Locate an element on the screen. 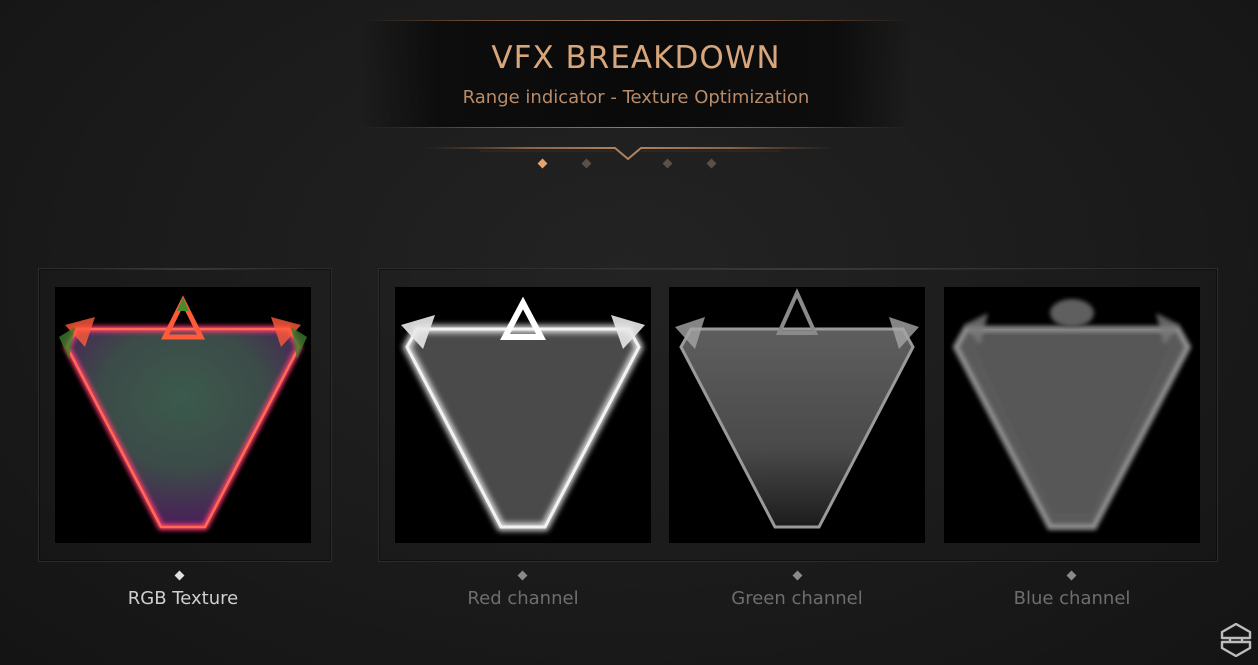  blue-channel-graphic is located at coordinates (1072, 414).